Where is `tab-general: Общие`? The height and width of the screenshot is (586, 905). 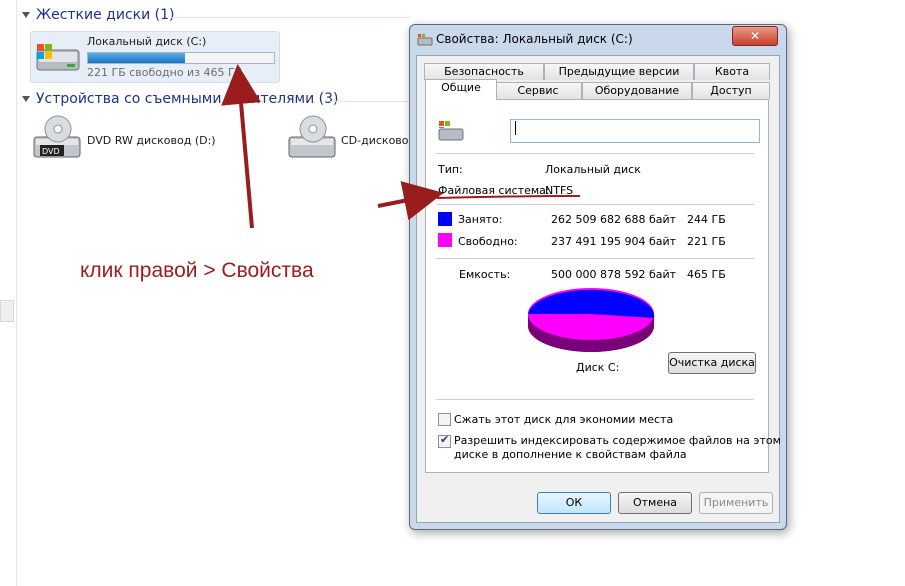 tab-general: Общие is located at coordinates (461, 89).